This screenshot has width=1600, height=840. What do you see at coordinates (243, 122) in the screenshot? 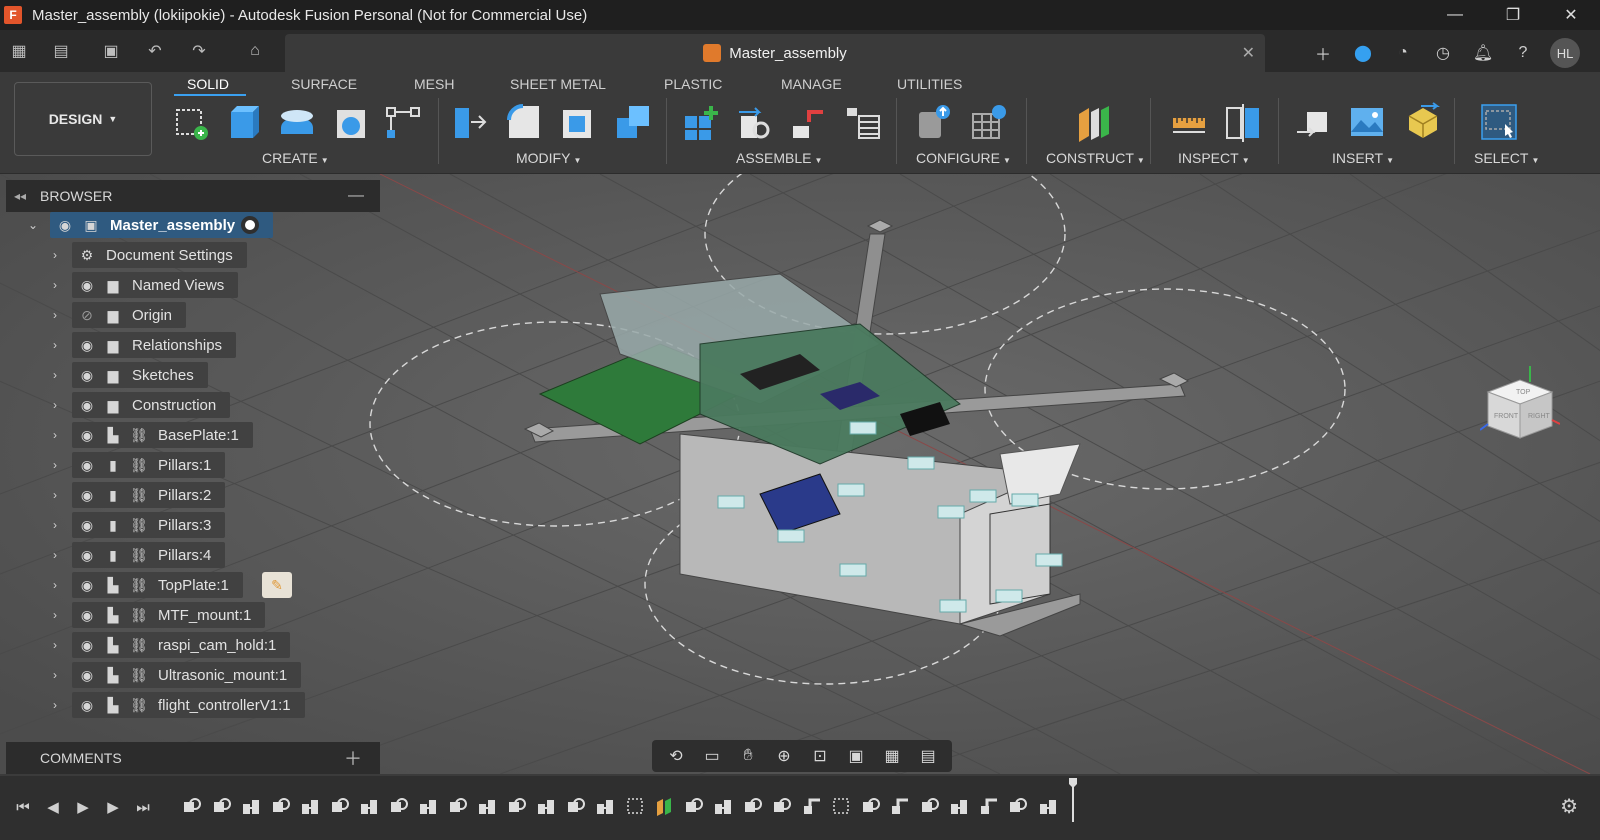
I see `extrude-tool` at bounding box center [243, 122].